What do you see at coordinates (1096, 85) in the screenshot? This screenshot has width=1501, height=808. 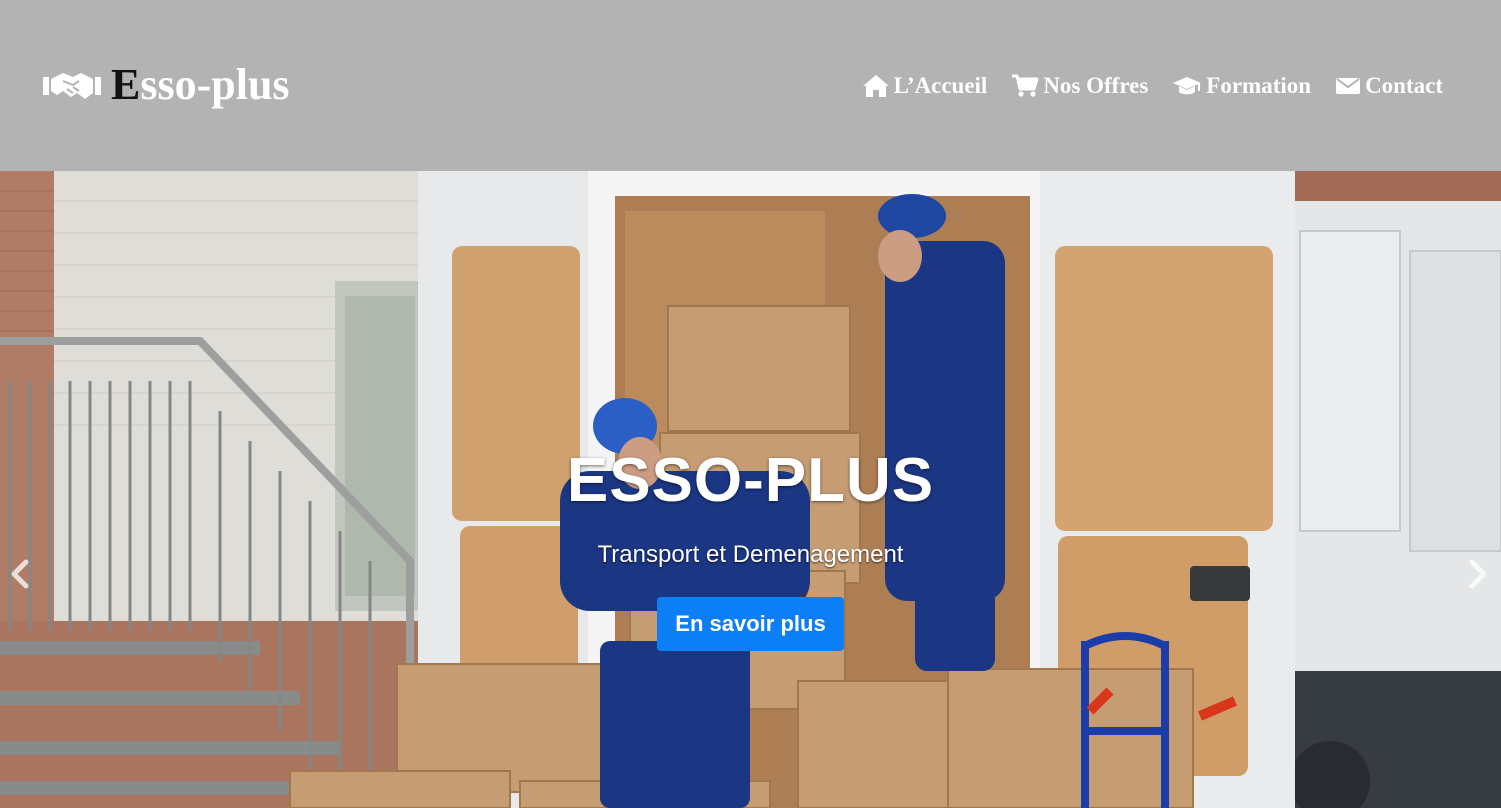 I see `nav-item-label: Nos Offres` at bounding box center [1096, 85].